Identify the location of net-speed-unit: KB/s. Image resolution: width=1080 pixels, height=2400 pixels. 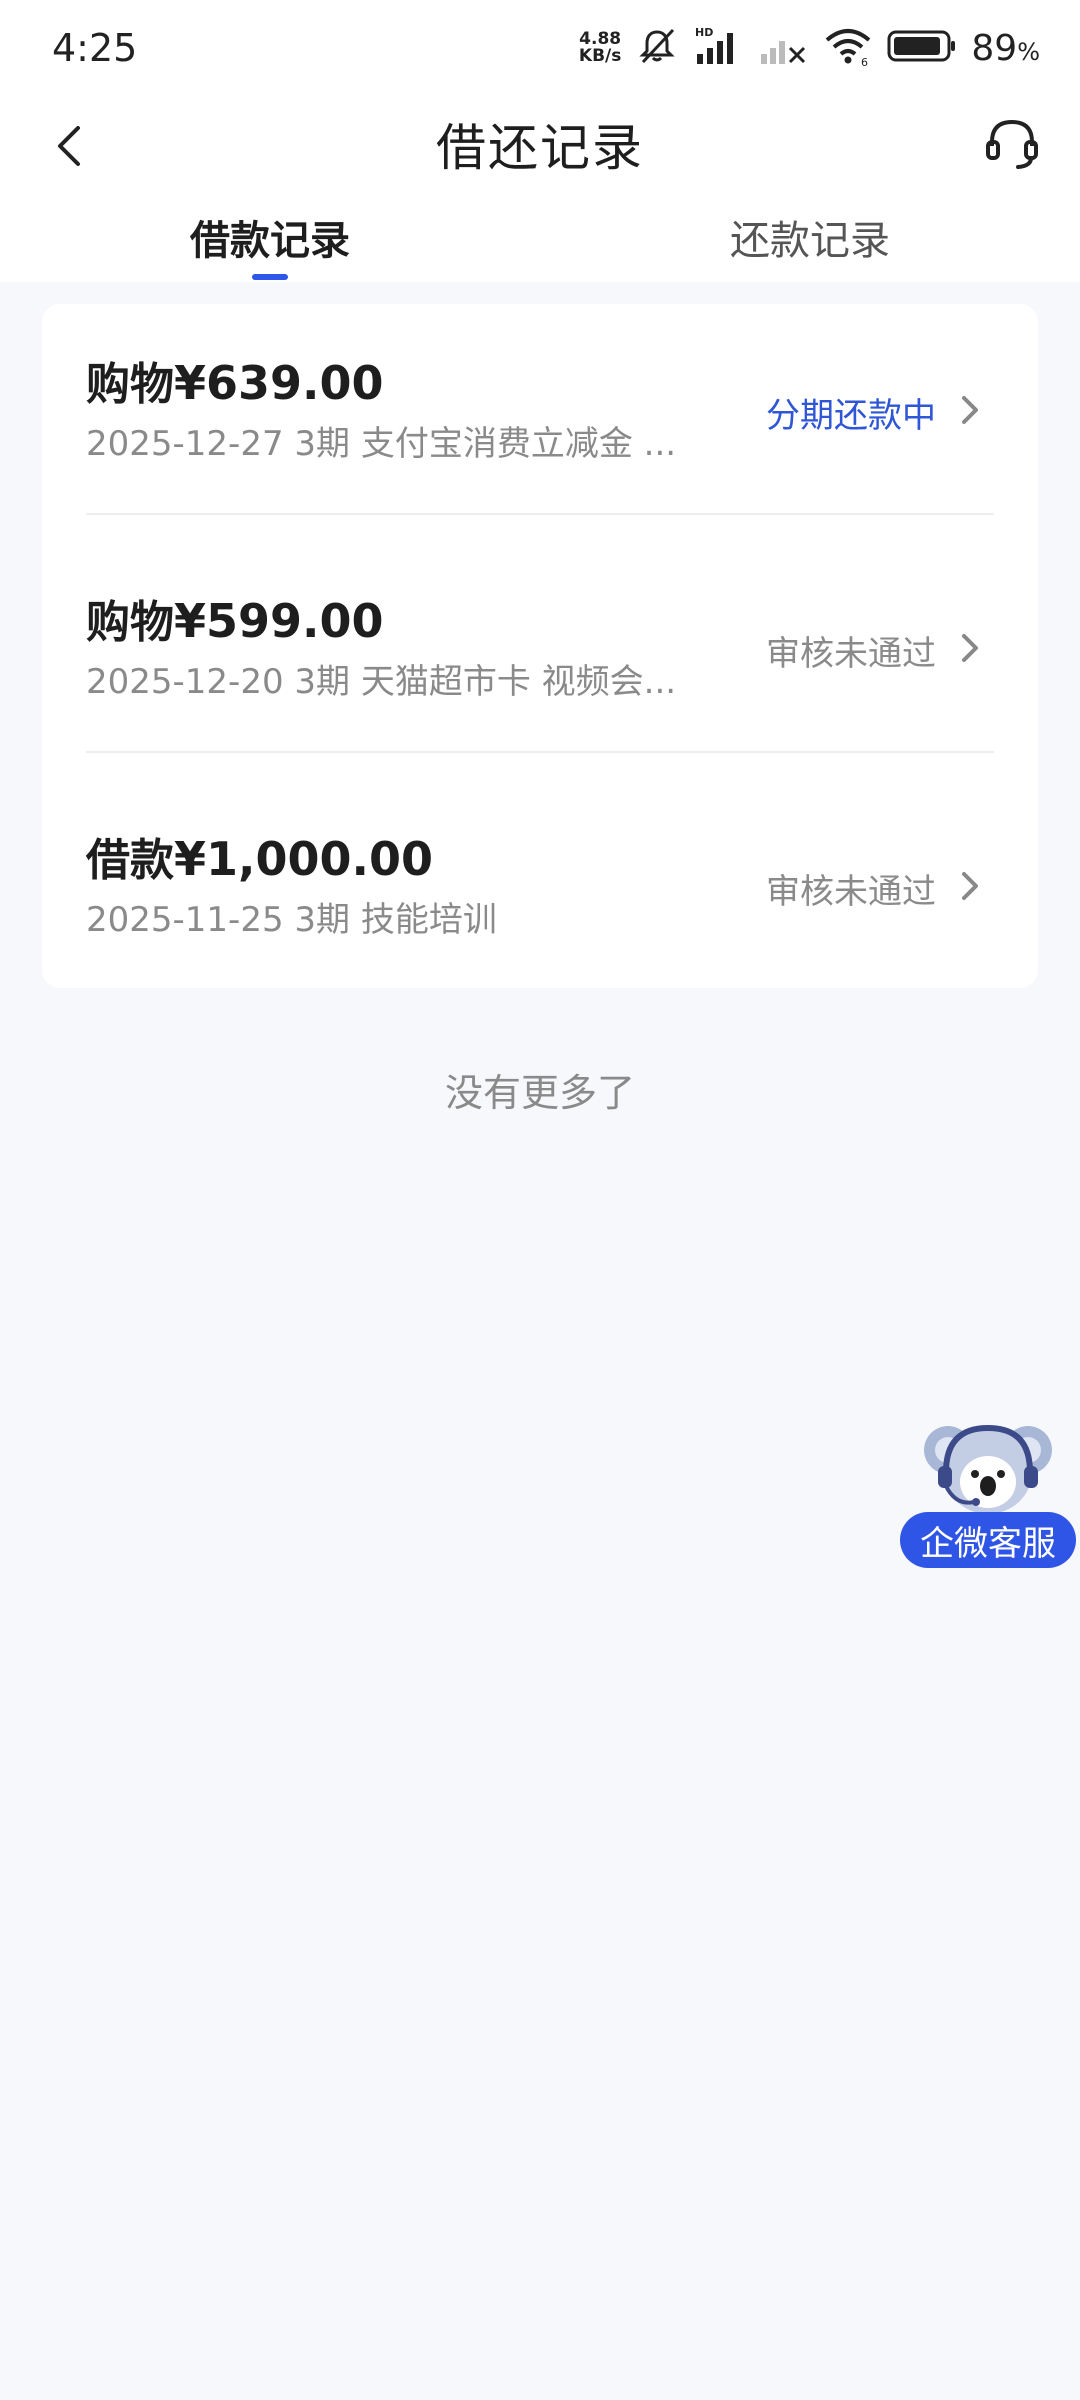
(600, 56).